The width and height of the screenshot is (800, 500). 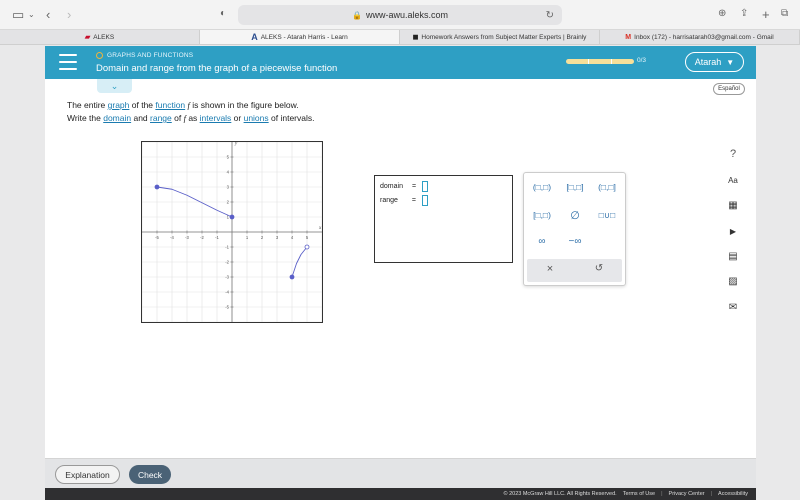 I want to click on address-bar: 🔒 www-awu.aleks.com ↻, so click(x=400, y=15).